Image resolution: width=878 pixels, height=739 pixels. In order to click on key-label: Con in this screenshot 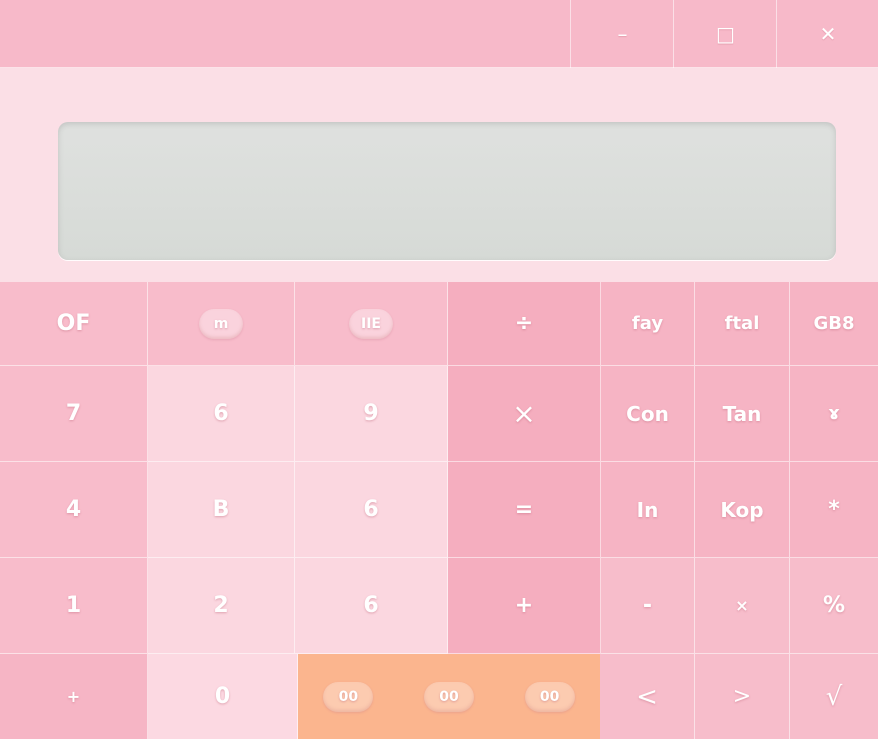, I will do `click(647, 413)`.